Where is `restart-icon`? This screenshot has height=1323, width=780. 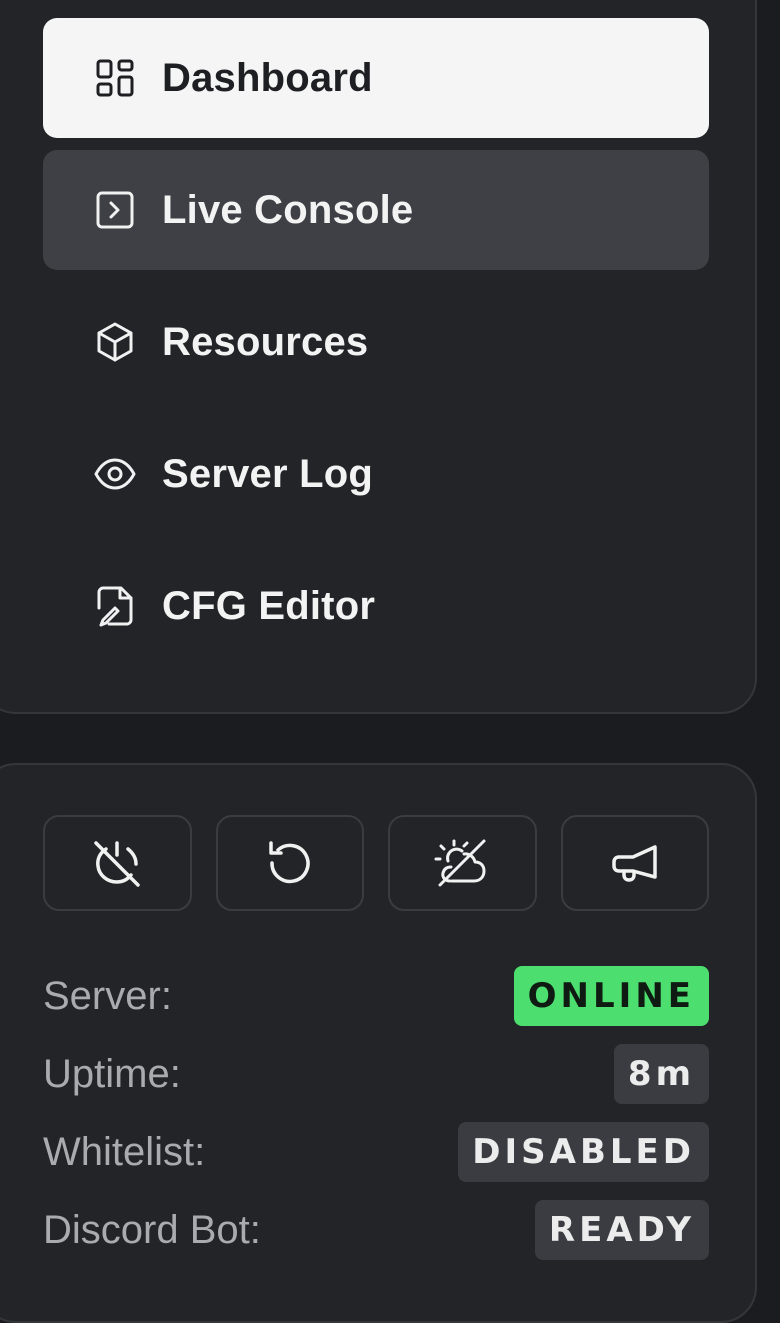
restart-icon is located at coordinates (289, 862).